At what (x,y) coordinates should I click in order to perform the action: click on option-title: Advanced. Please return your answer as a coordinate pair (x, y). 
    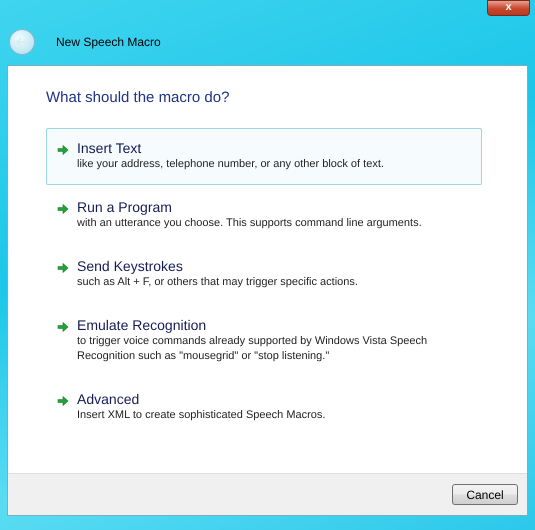
    Looking at the image, I should click on (108, 399).